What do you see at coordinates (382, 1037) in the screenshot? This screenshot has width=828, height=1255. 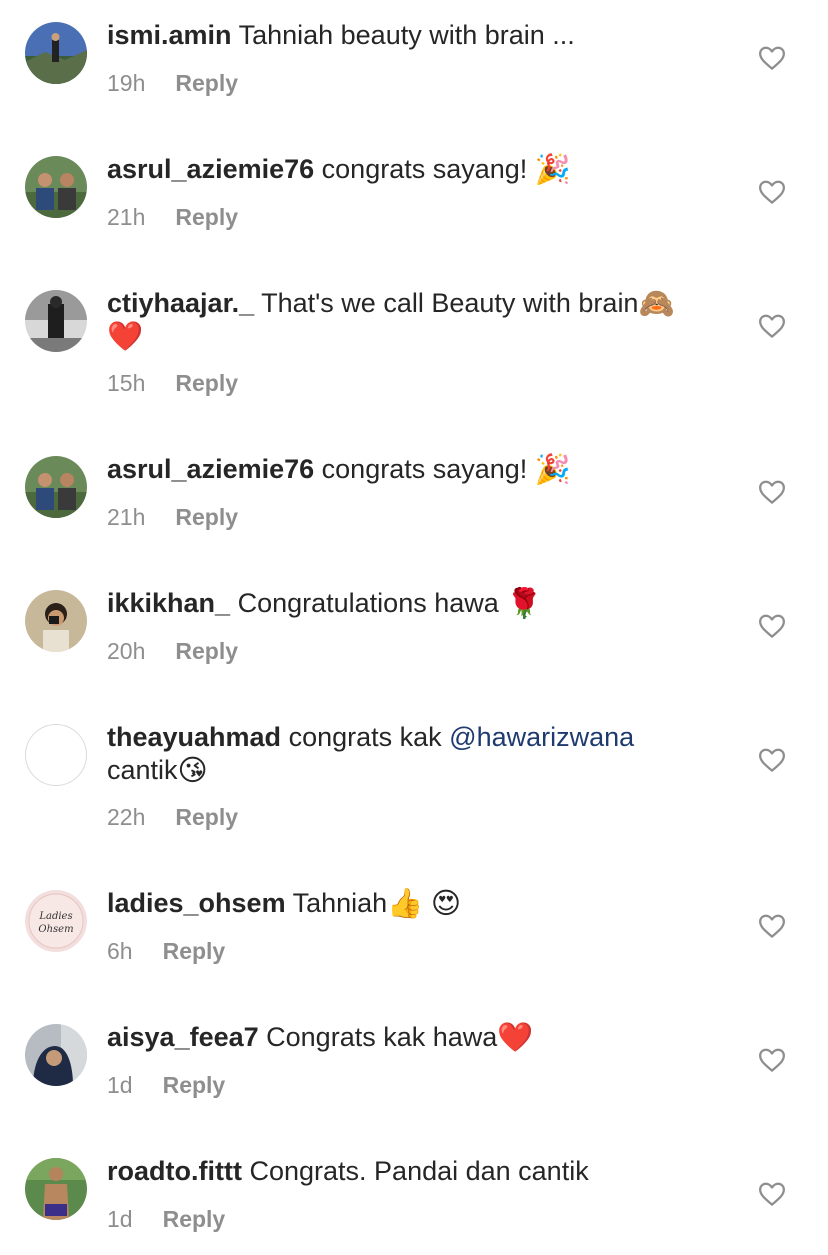 I see `comment-body: Congrats kak hawa` at bounding box center [382, 1037].